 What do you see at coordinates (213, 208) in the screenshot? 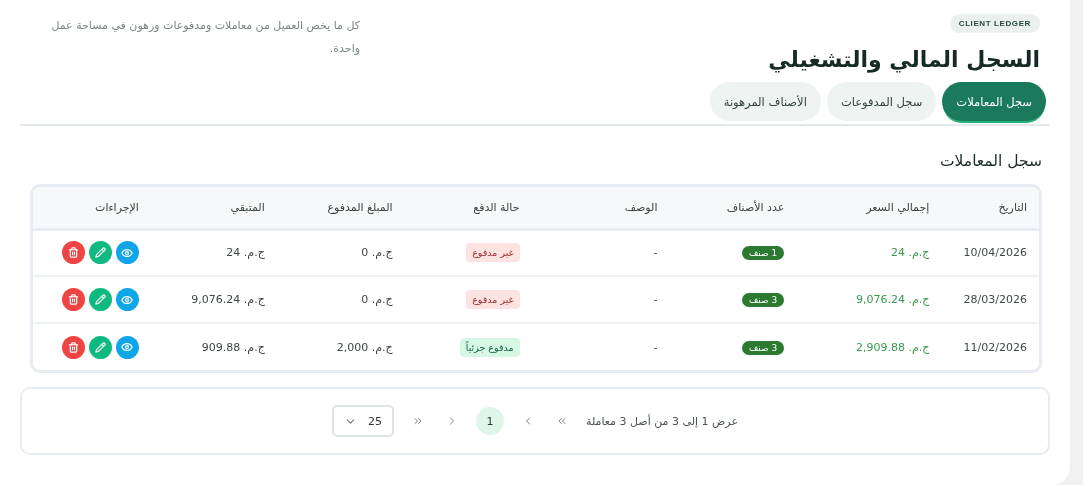
I see `column-header: المتبقي` at bounding box center [213, 208].